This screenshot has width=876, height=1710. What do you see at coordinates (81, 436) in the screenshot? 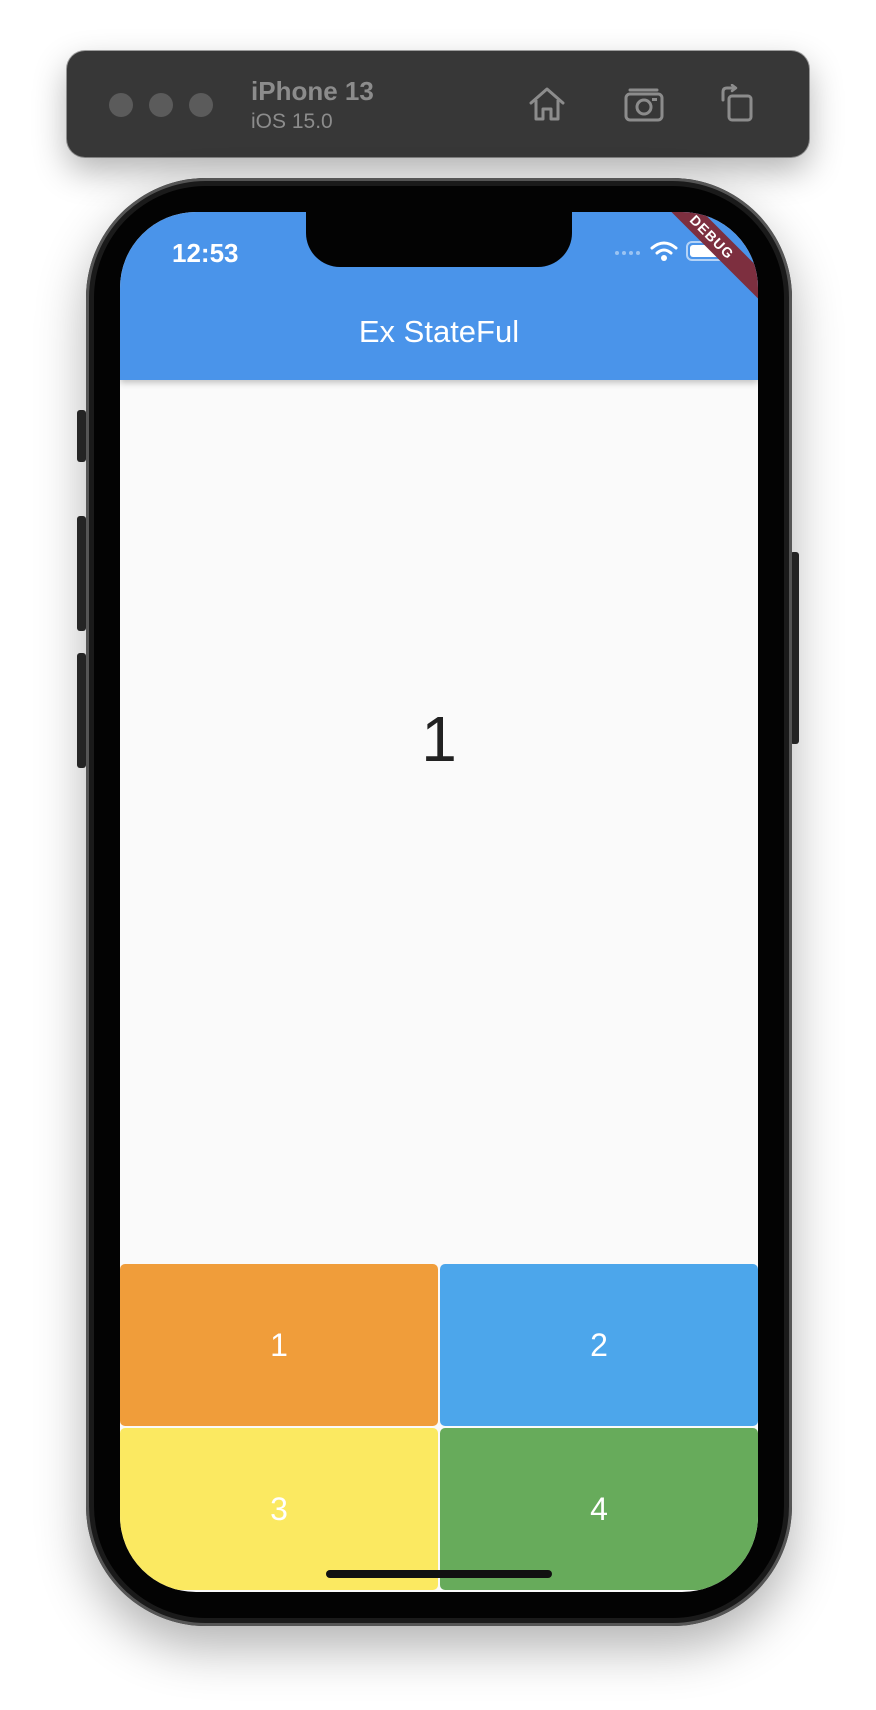
I see `mute-switch` at bounding box center [81, 436].